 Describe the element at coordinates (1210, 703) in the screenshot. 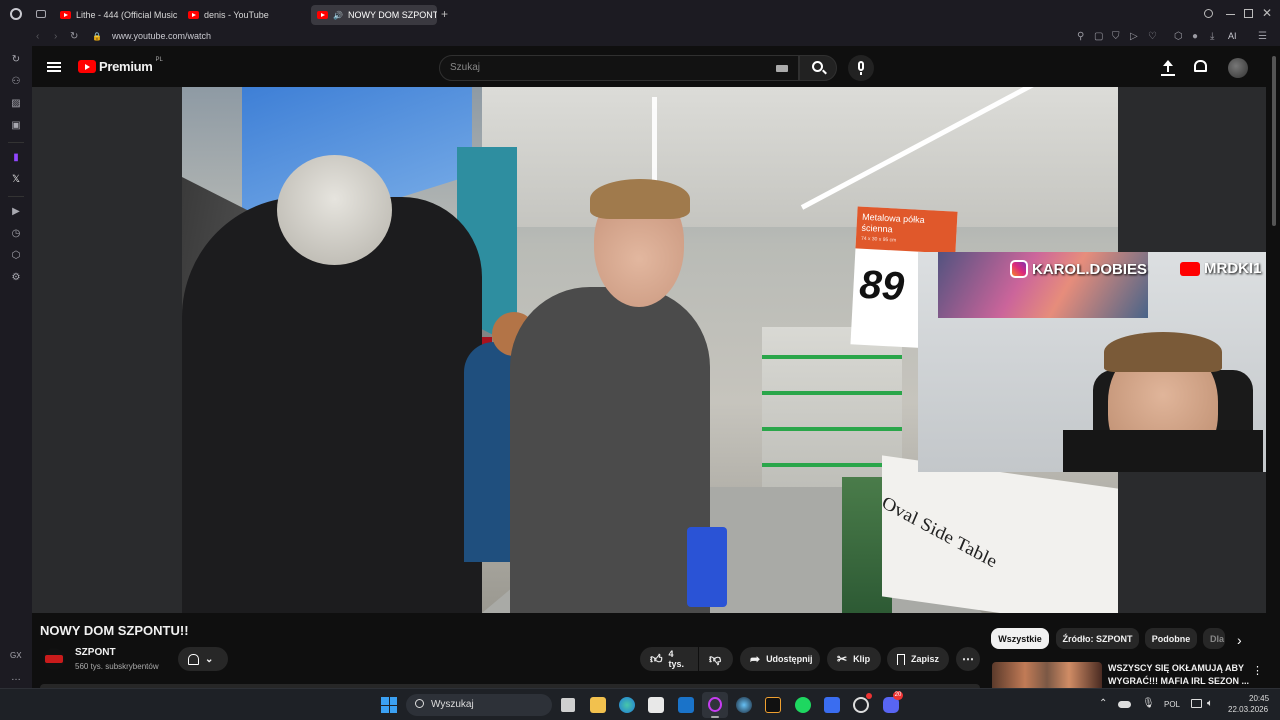

I see `volume-icon: 🔈︎` at that location.